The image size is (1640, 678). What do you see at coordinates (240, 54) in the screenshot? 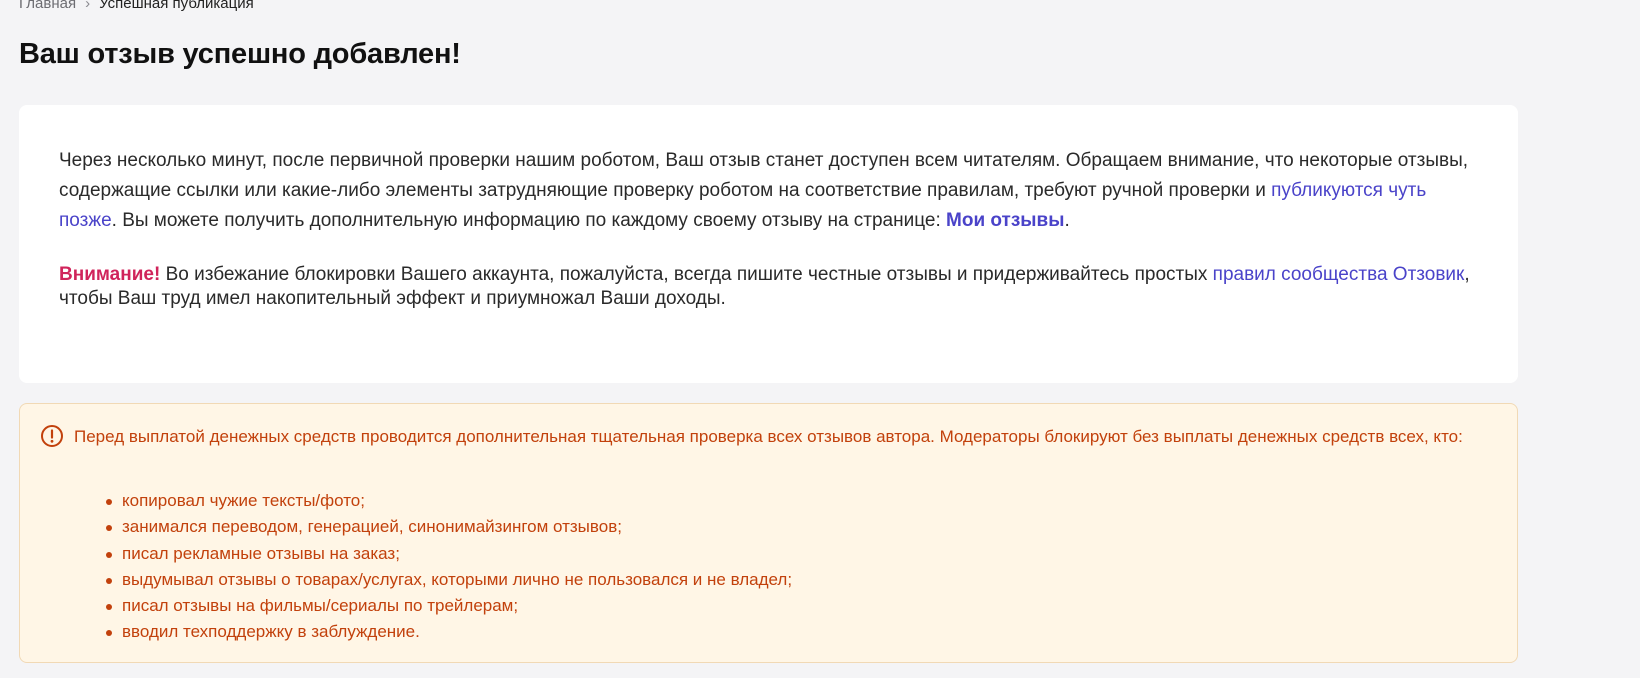
I see `page-title: Ваш отзыв успешно добавлен!` at bounding box center [240, 54].